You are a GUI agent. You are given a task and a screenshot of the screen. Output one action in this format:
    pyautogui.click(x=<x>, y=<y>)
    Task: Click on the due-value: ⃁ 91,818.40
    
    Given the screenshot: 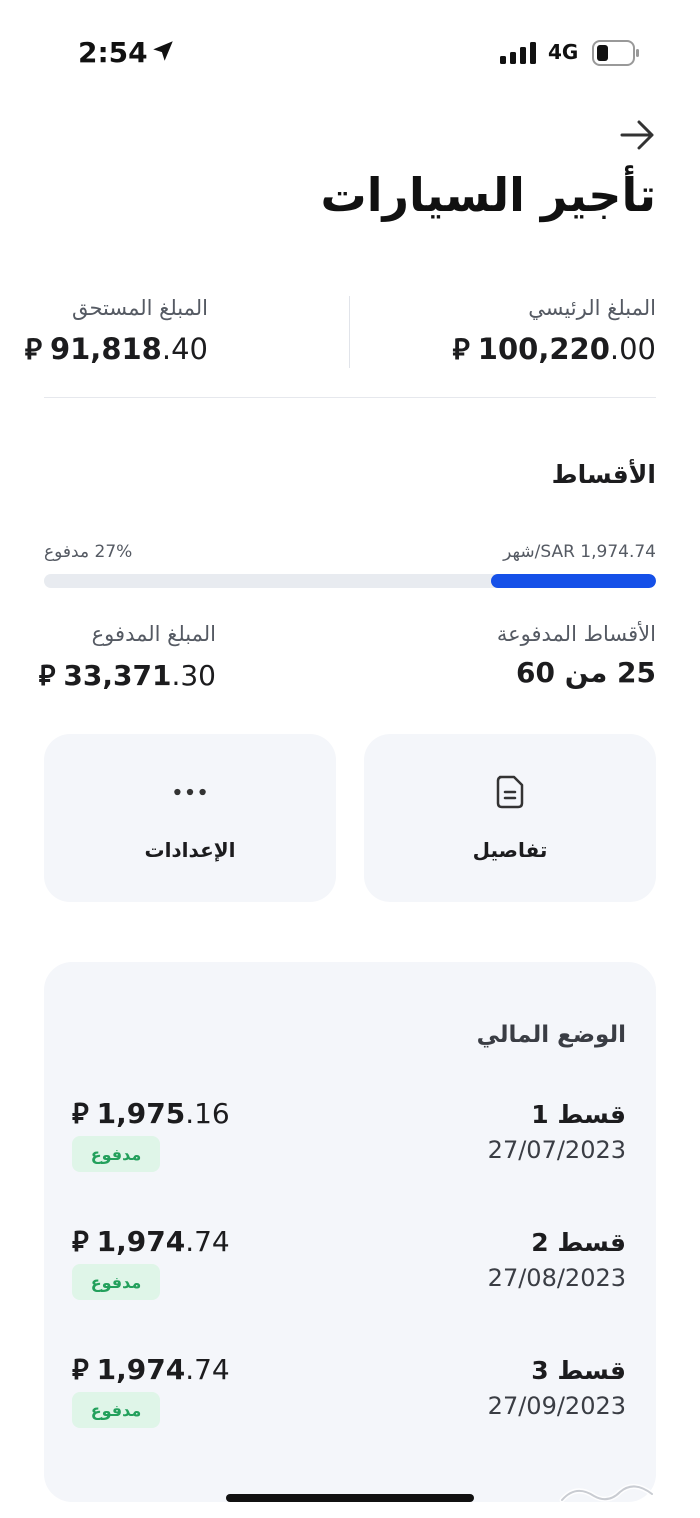 What is the action you would take?
    pyautogui.click(x=116, y=349)
    